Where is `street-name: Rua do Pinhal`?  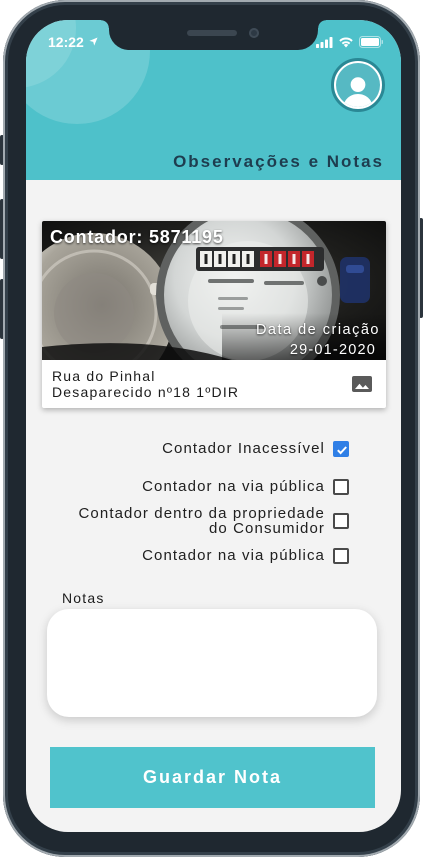 street-name: Rua do Pinhal is located at coordinates (104, 376).